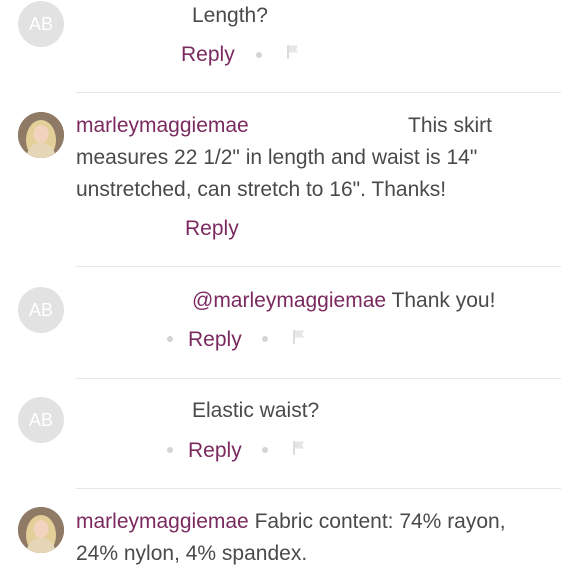 The height and width of the screenshot is (580, 579). Describe the element at coordinates (261, 189) in the screenshot. I see `comment-text: unstretched, can stretch to 16". Thanks!` at that location.